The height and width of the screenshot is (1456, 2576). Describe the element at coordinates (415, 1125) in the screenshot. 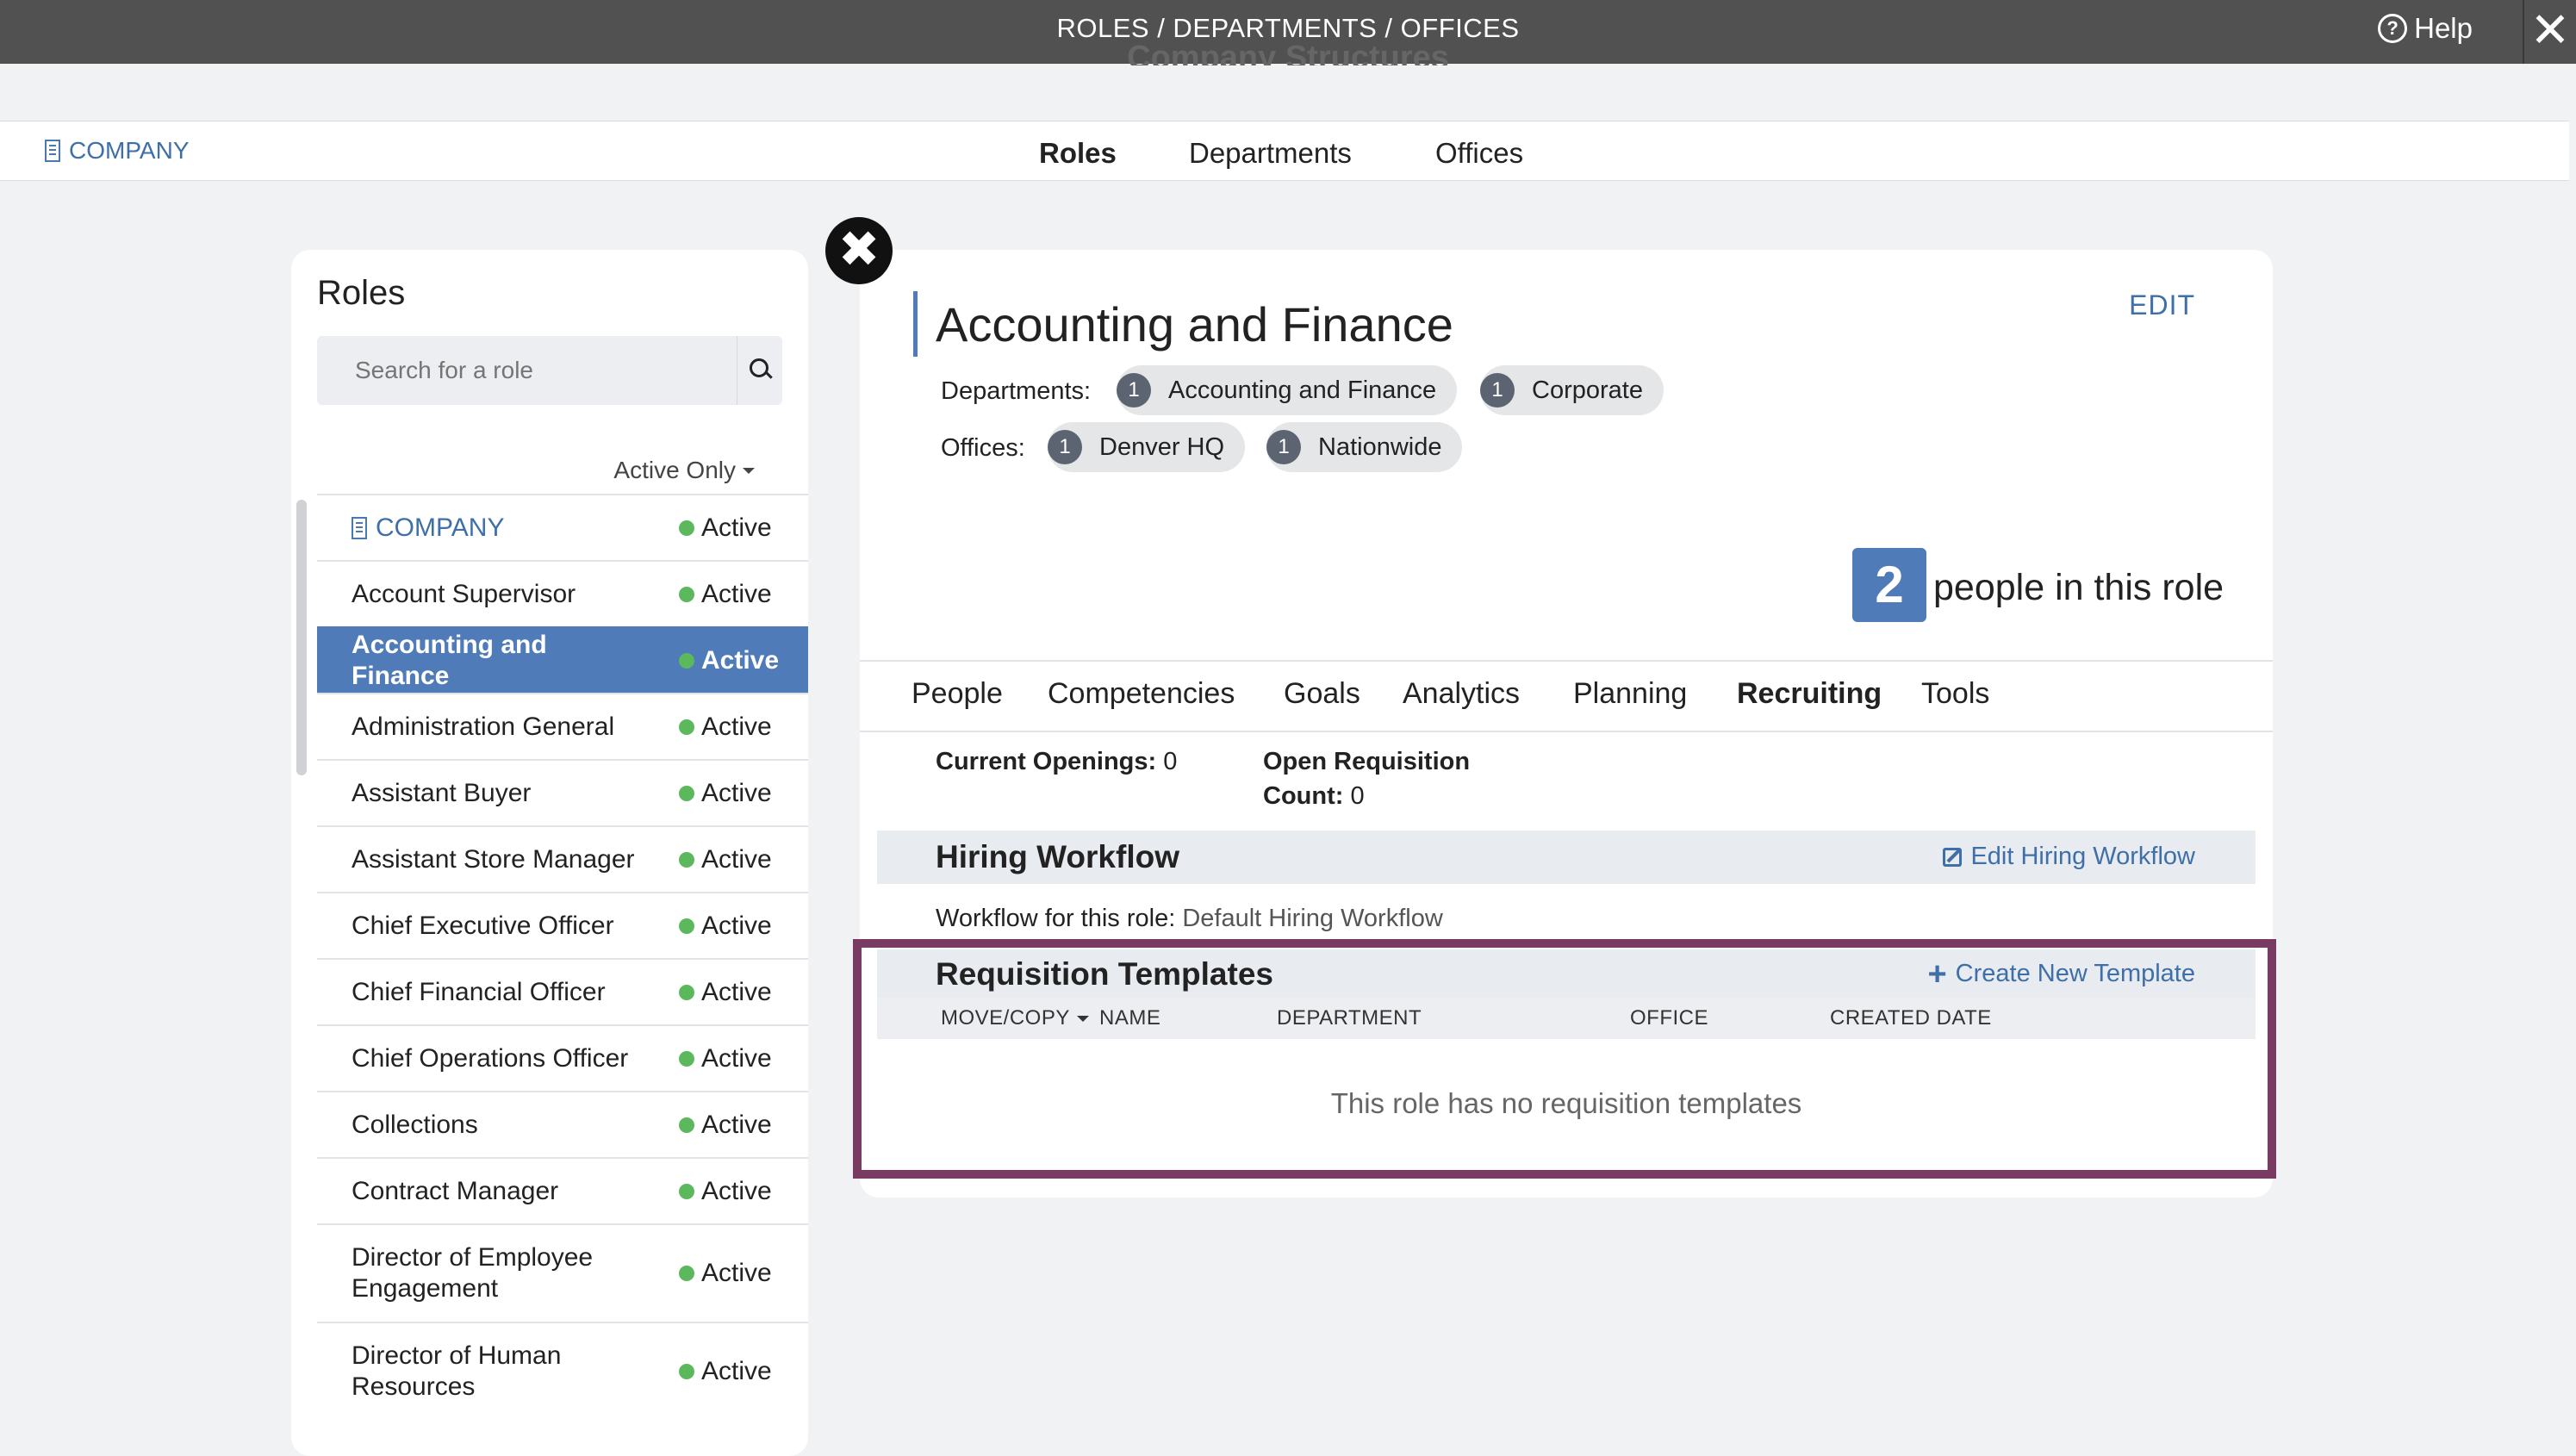

I see `role-name: Collections` at that location.